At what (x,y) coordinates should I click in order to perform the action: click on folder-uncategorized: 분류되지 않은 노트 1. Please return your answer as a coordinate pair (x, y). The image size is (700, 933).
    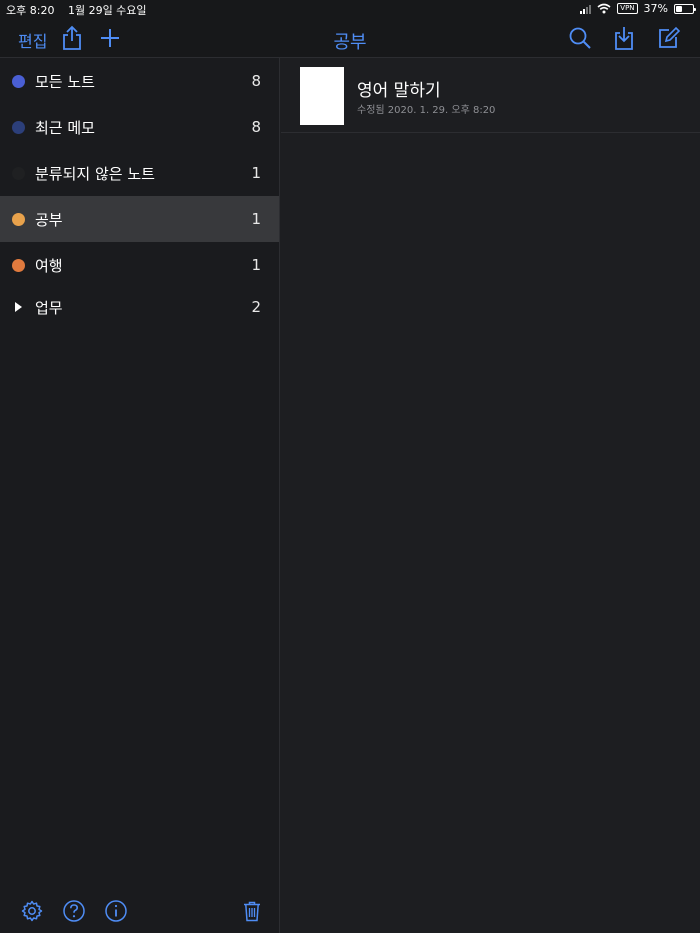
    Looking at the image, I should click on (139, 173).